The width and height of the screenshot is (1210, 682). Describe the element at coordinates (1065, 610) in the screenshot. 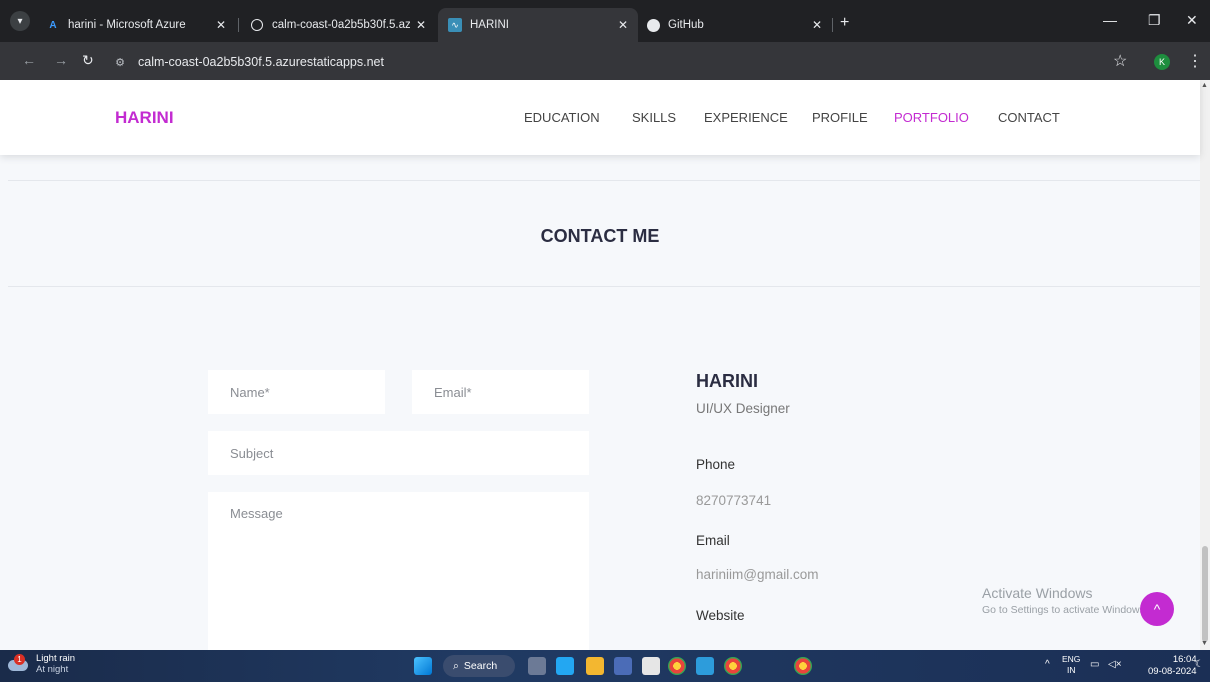

I see `activate-subtitle: Go to Settings to activate Windows.` at that location.